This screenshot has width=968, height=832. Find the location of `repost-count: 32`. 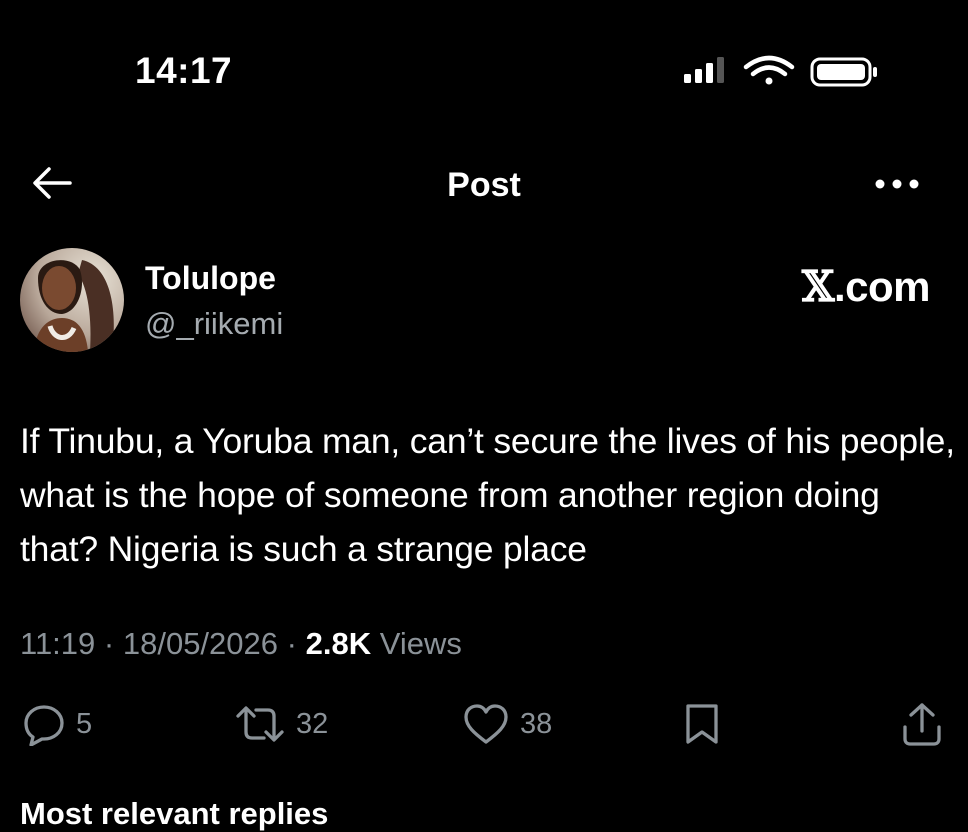

repost-count: 32 is located at coordinates (312, 723).